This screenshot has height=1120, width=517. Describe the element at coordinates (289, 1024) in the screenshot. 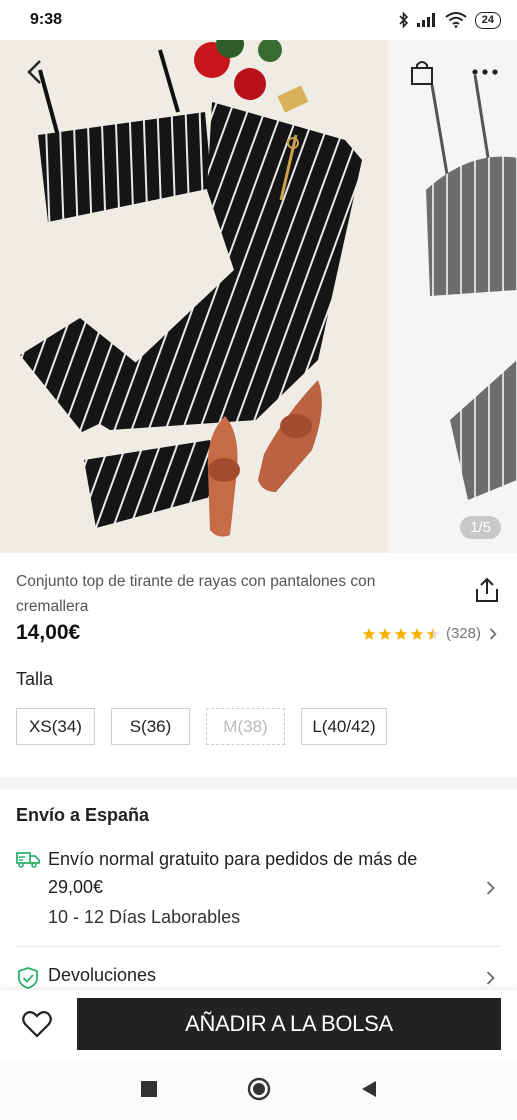

I see `add-to-bag-button: AÑADIR A LA BOLSA` at that location.